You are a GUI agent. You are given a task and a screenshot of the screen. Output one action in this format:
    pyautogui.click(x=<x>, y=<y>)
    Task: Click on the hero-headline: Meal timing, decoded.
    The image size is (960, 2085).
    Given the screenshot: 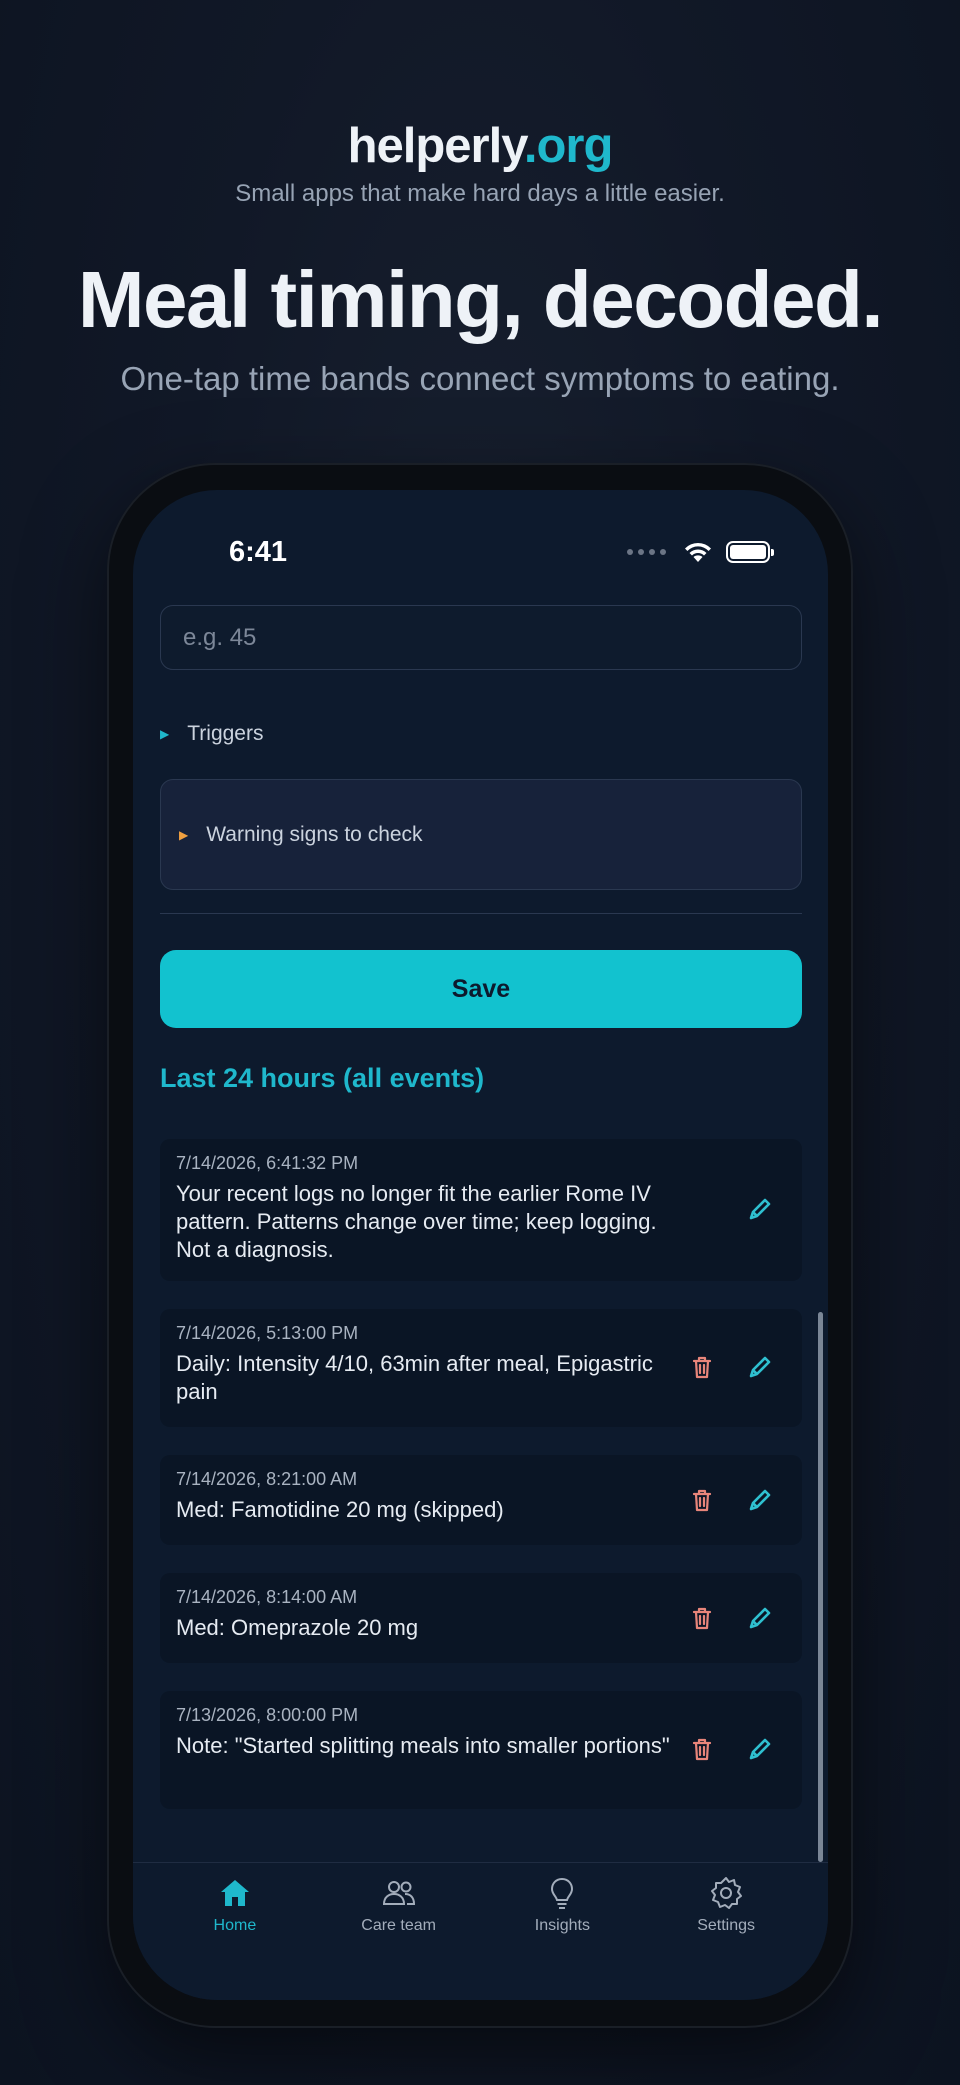 What is the action you would take?
    pyautogui.click(x=480, y=299)
    